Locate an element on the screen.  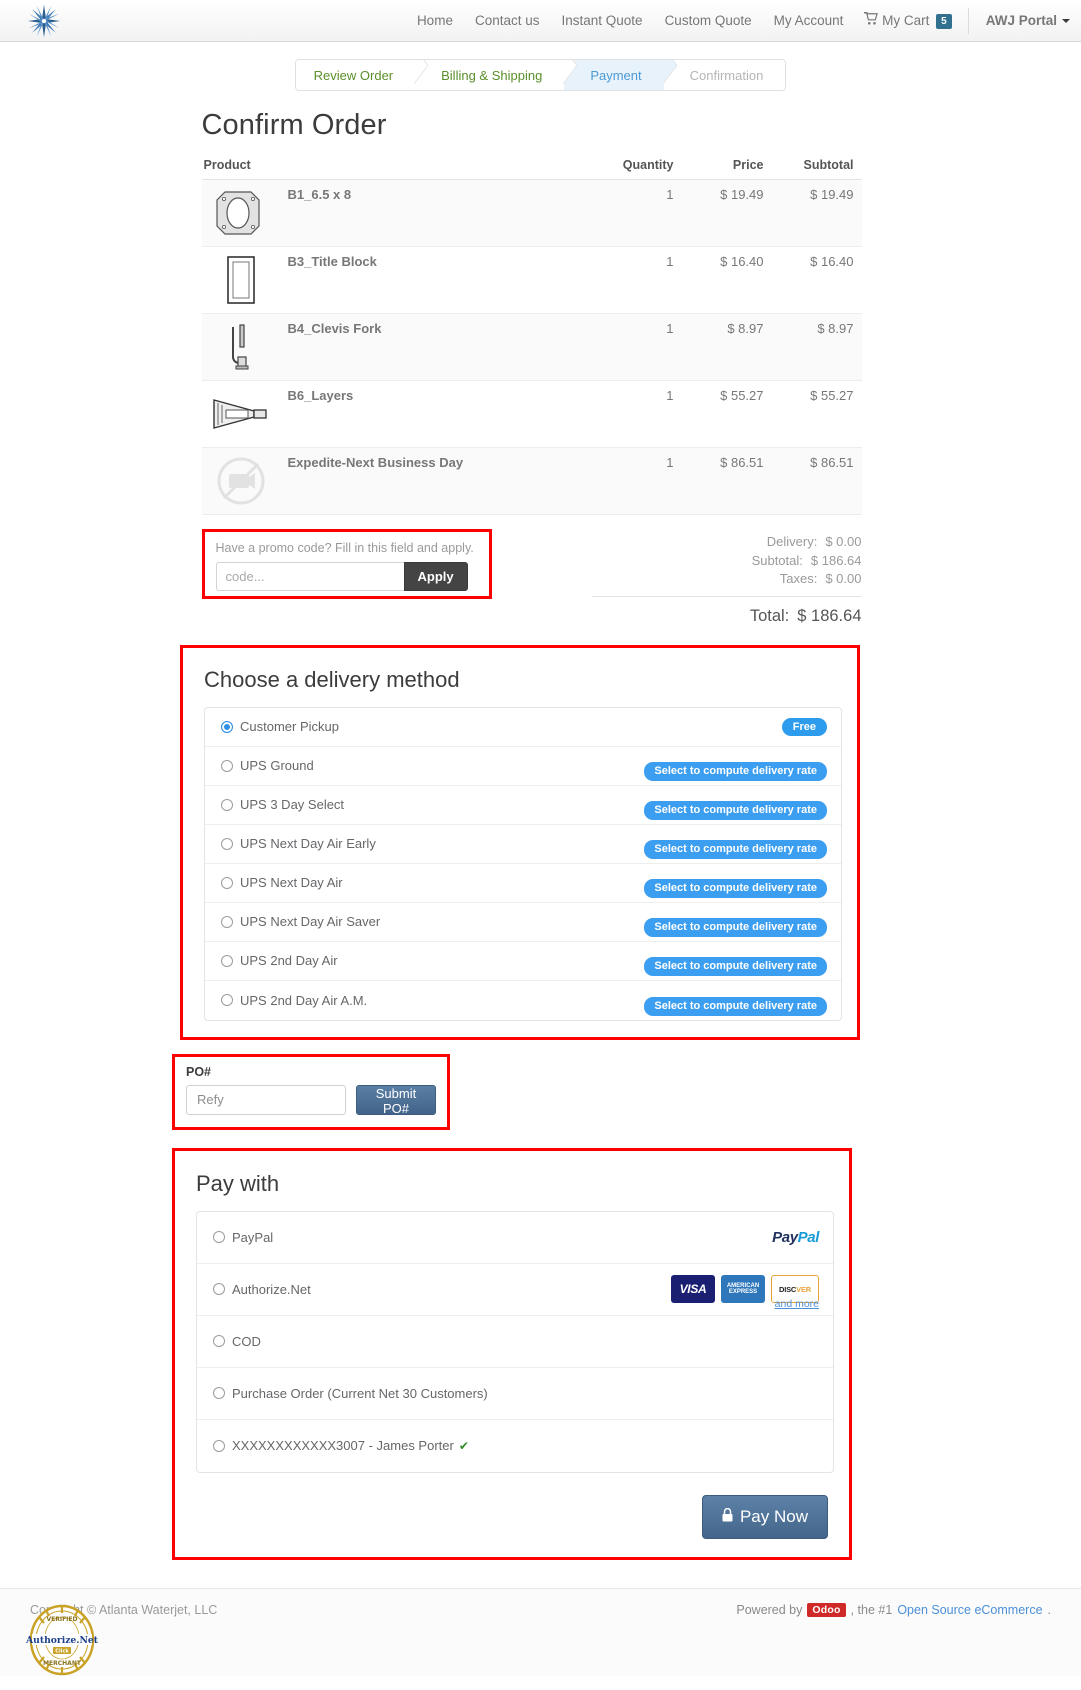
visa-logo-icon: VISA is located at coordinates (693, 1289).